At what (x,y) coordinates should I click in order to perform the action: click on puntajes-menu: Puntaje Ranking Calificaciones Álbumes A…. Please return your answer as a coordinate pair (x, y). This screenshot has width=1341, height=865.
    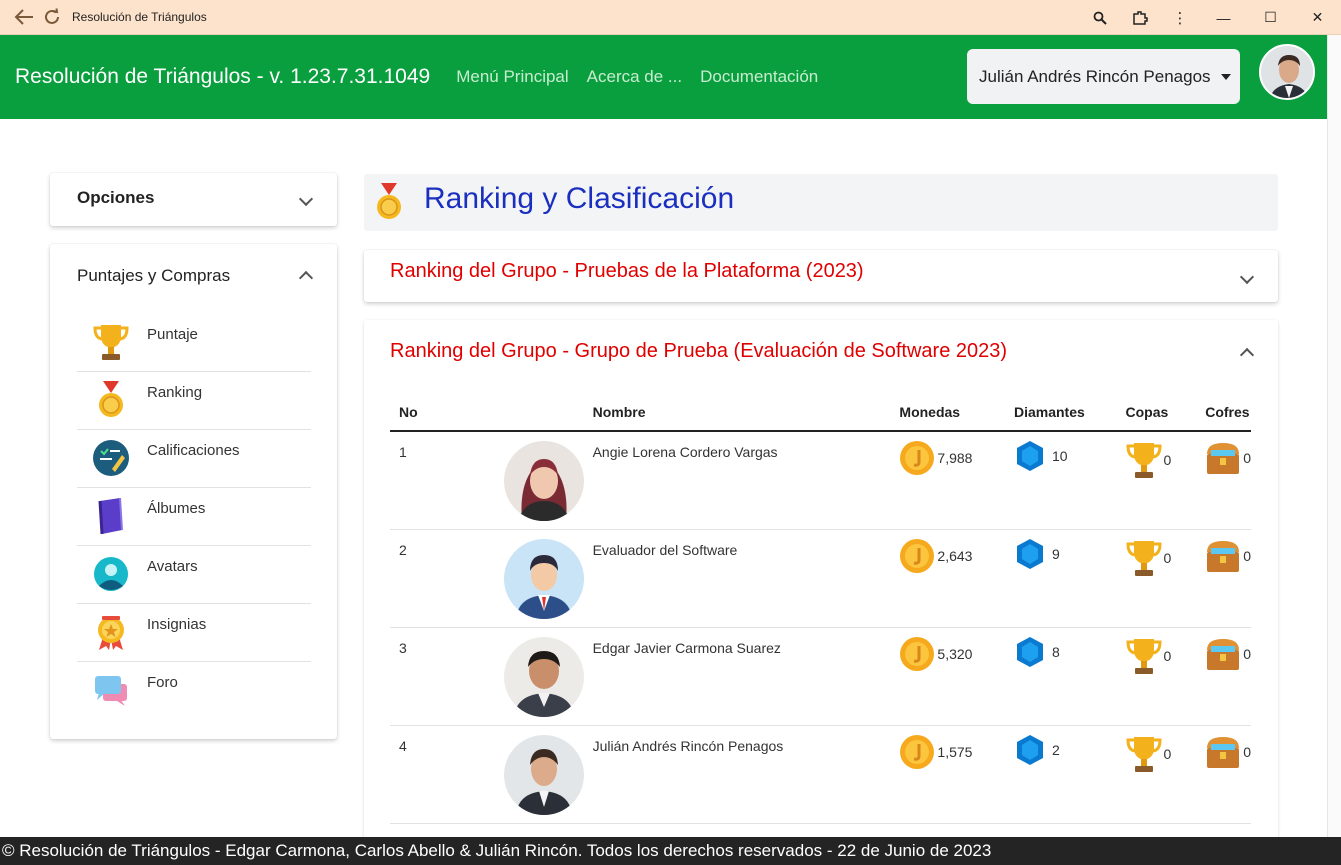
    Looking at the image, I should click on (194, 517).